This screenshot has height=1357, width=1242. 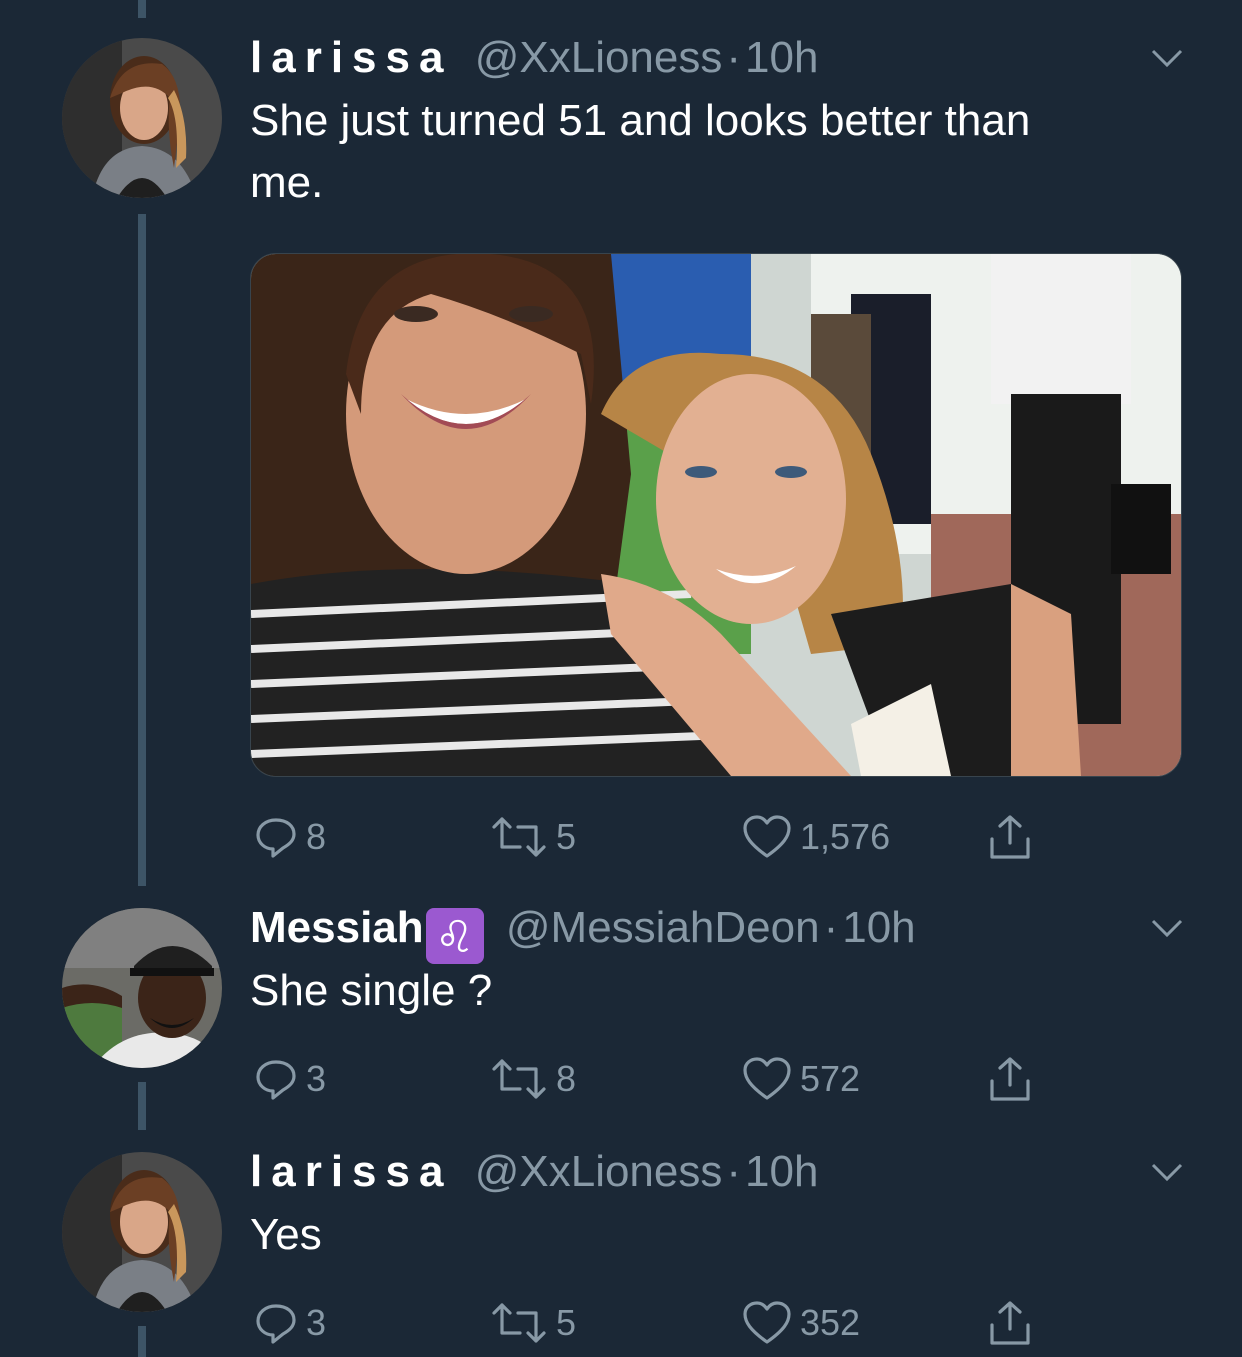 What do you see at coordinates (316, 836) in the screenshot?
I see `reply-count: 8` at bounding box center [316, 836].